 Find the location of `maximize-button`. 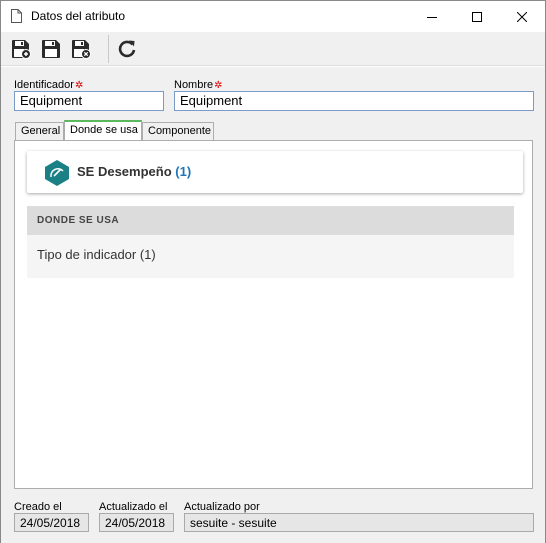

maximize-button is located at coordinates (477, 16).